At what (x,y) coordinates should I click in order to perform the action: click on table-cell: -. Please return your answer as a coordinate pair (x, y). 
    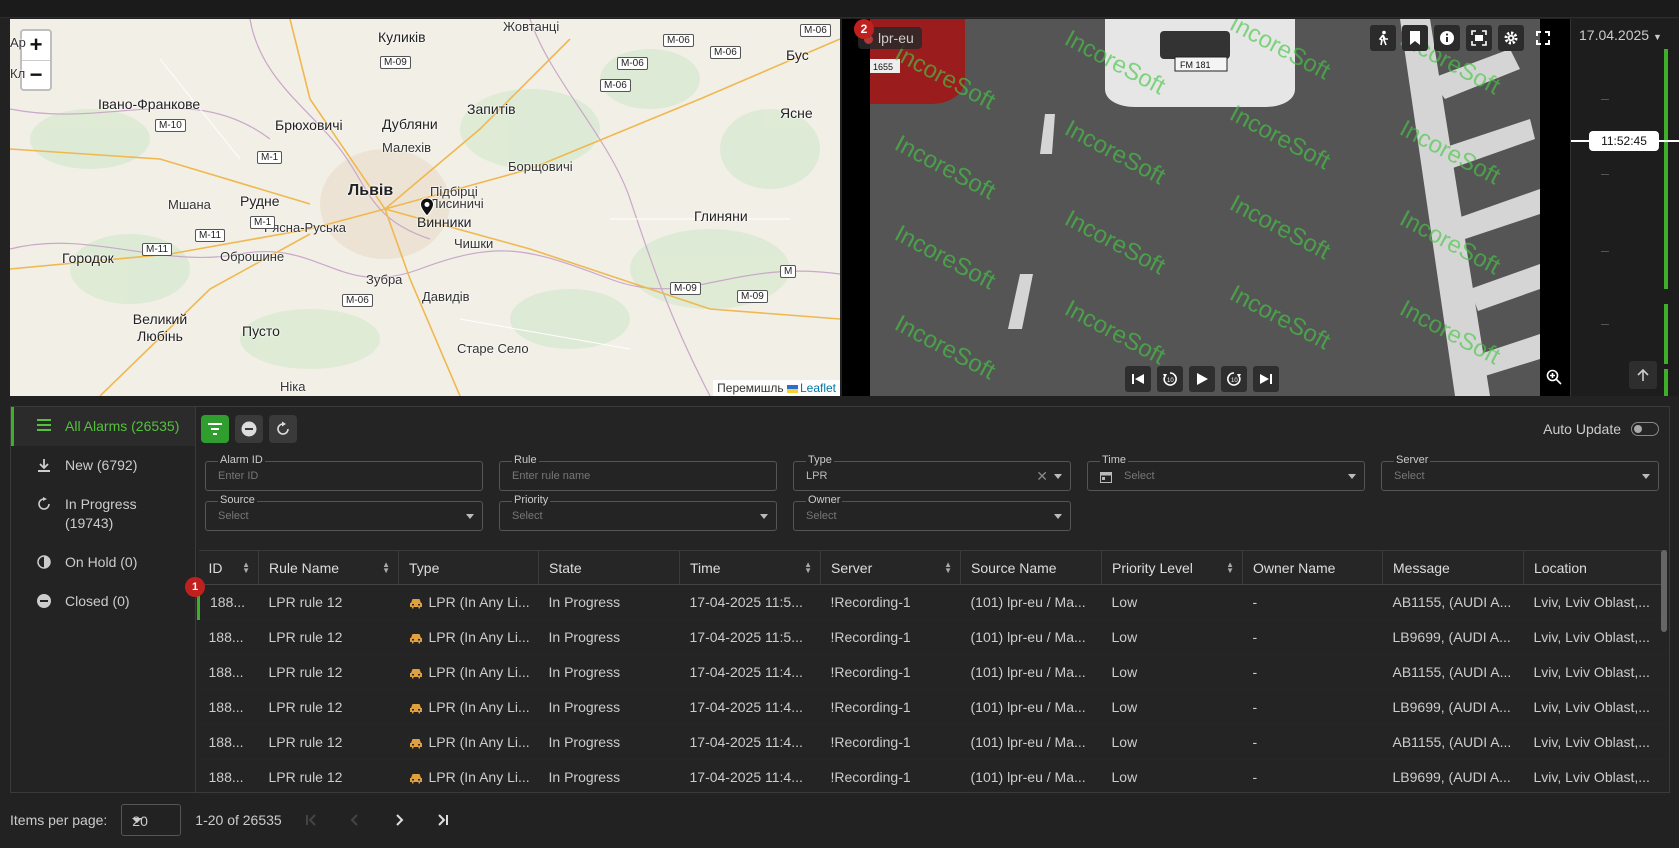
    Looking at the image, I should click on (1312, 637).